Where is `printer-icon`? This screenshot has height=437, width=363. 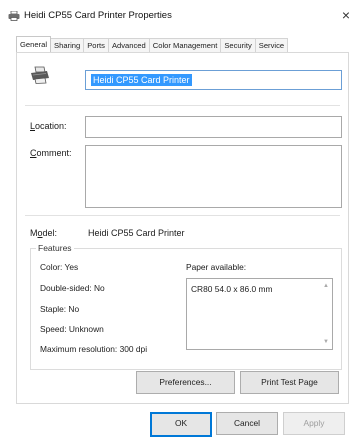 printer-icon is located at coordinates (14, 16).